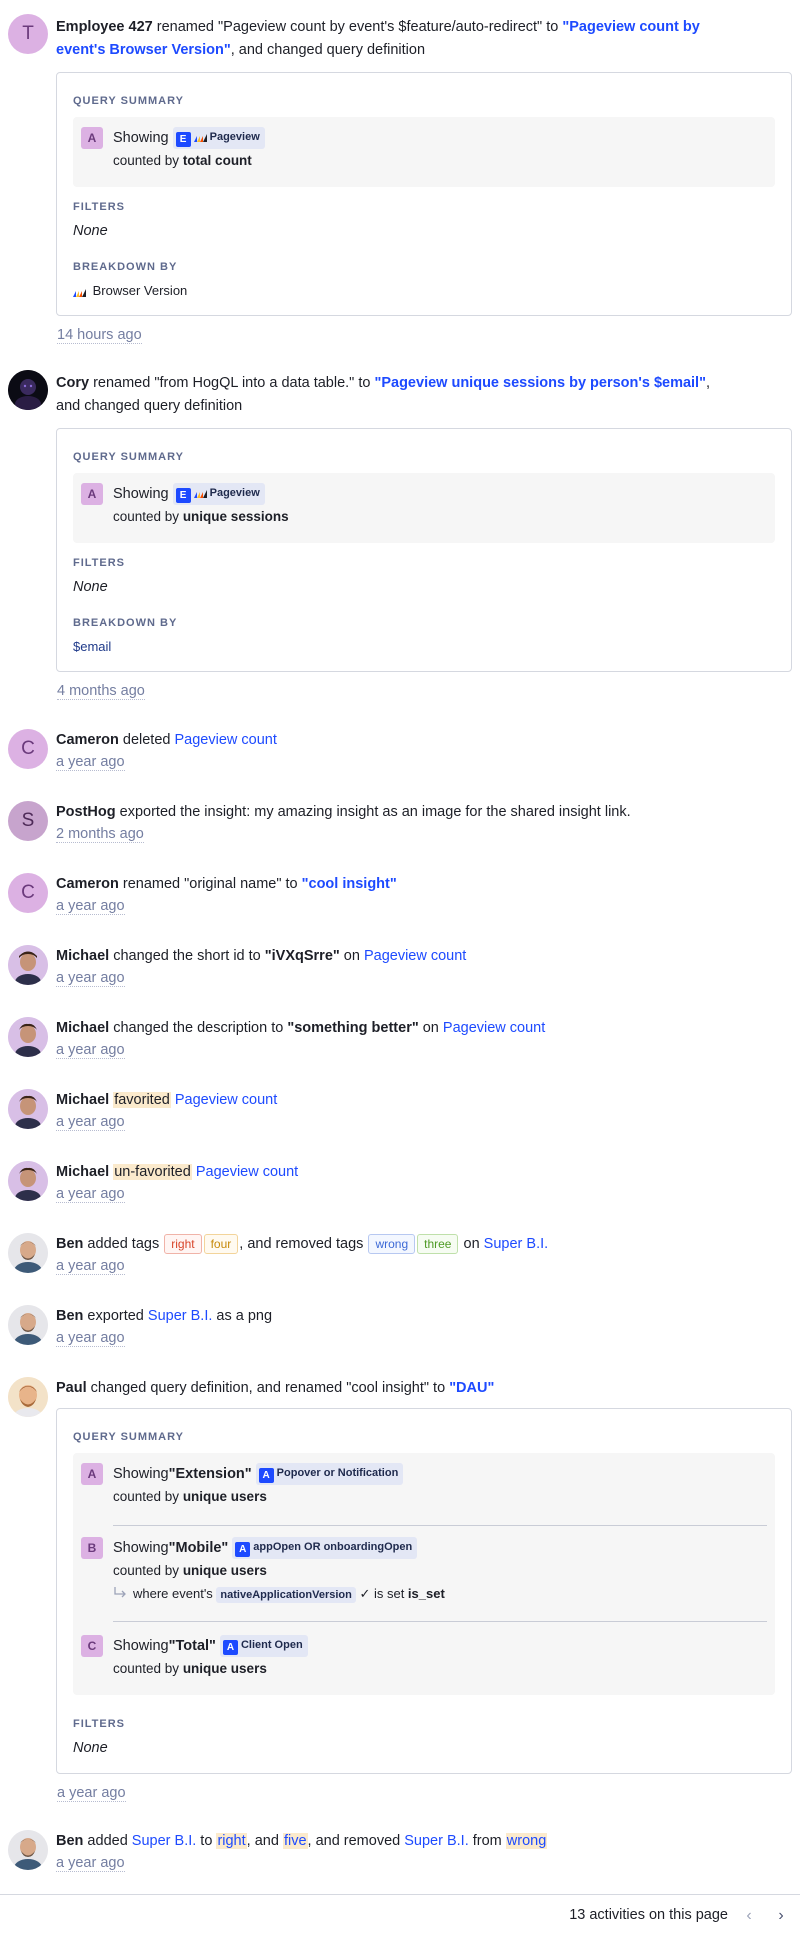  Describe the element at coordinates (128, 457) in the screenshot. I see `section-title: QUERY SUMMARY` at that location.